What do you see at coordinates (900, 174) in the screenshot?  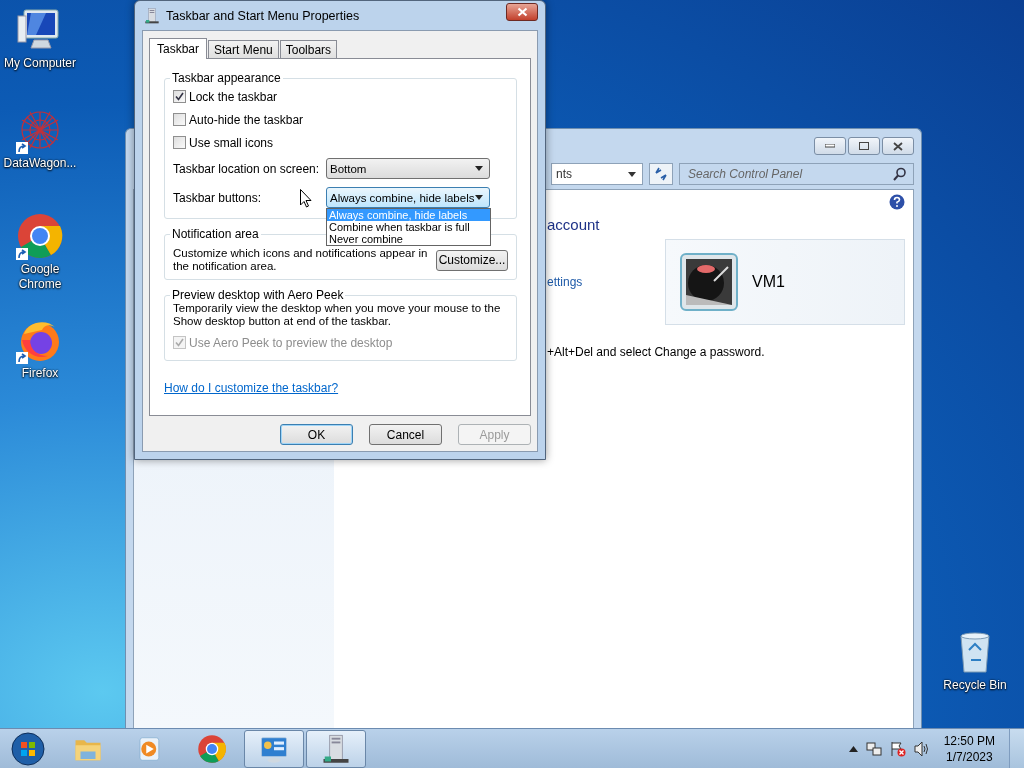 I see `search-icon` at bounding box center [900, 174].